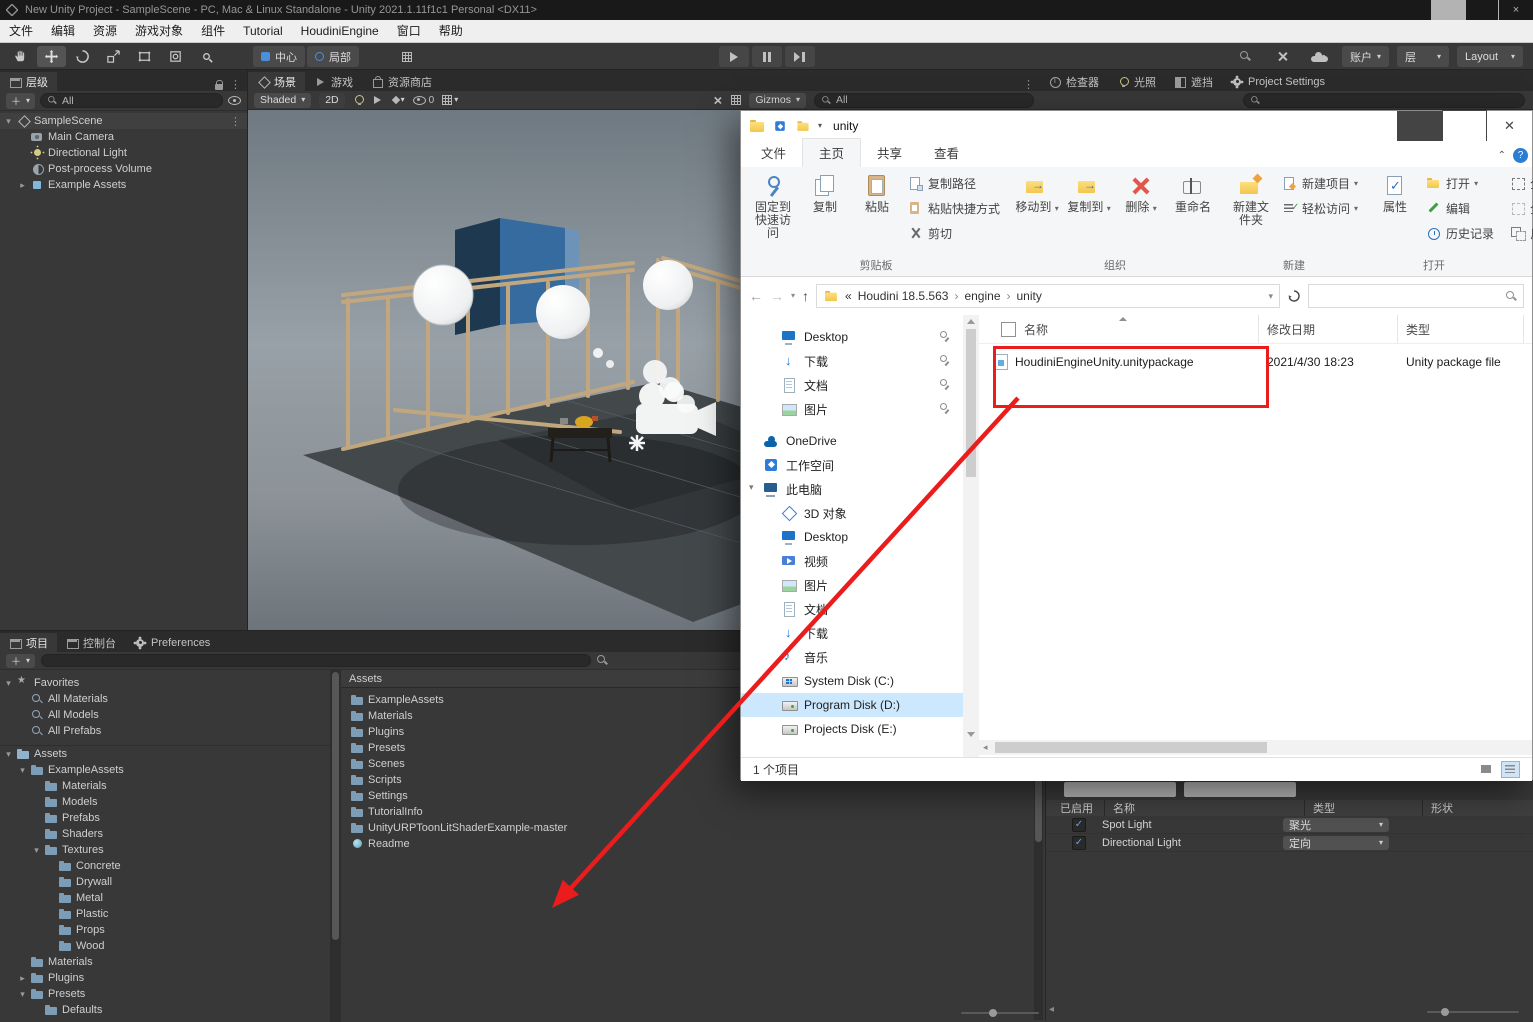  I want to click on light-type-dropdown: 定向 ▾, so click(1336, 842).